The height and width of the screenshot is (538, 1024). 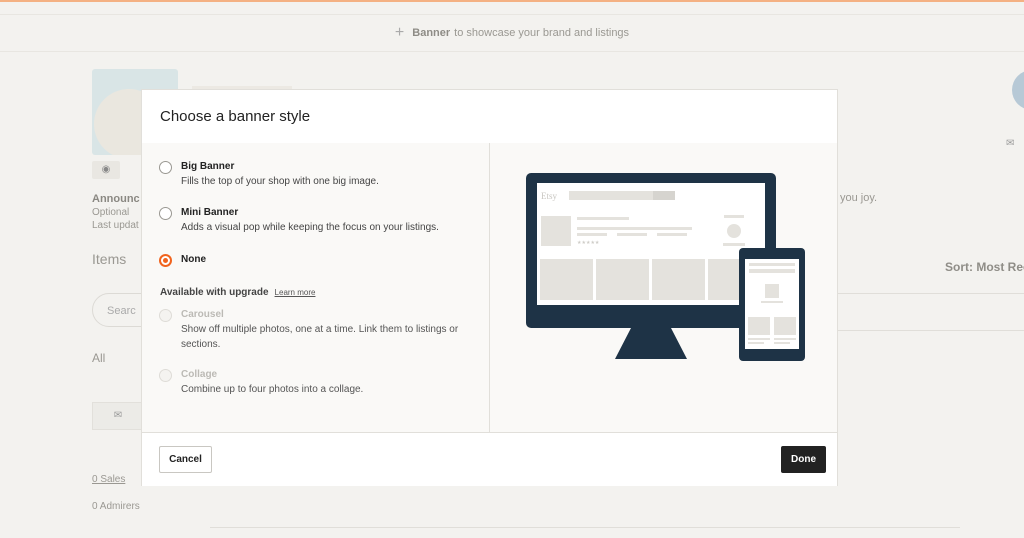 What do you see at coordinates (295, 292) in the screenshot?
I see `learn-more-link: Learn more` at bounding box center [295, 292].